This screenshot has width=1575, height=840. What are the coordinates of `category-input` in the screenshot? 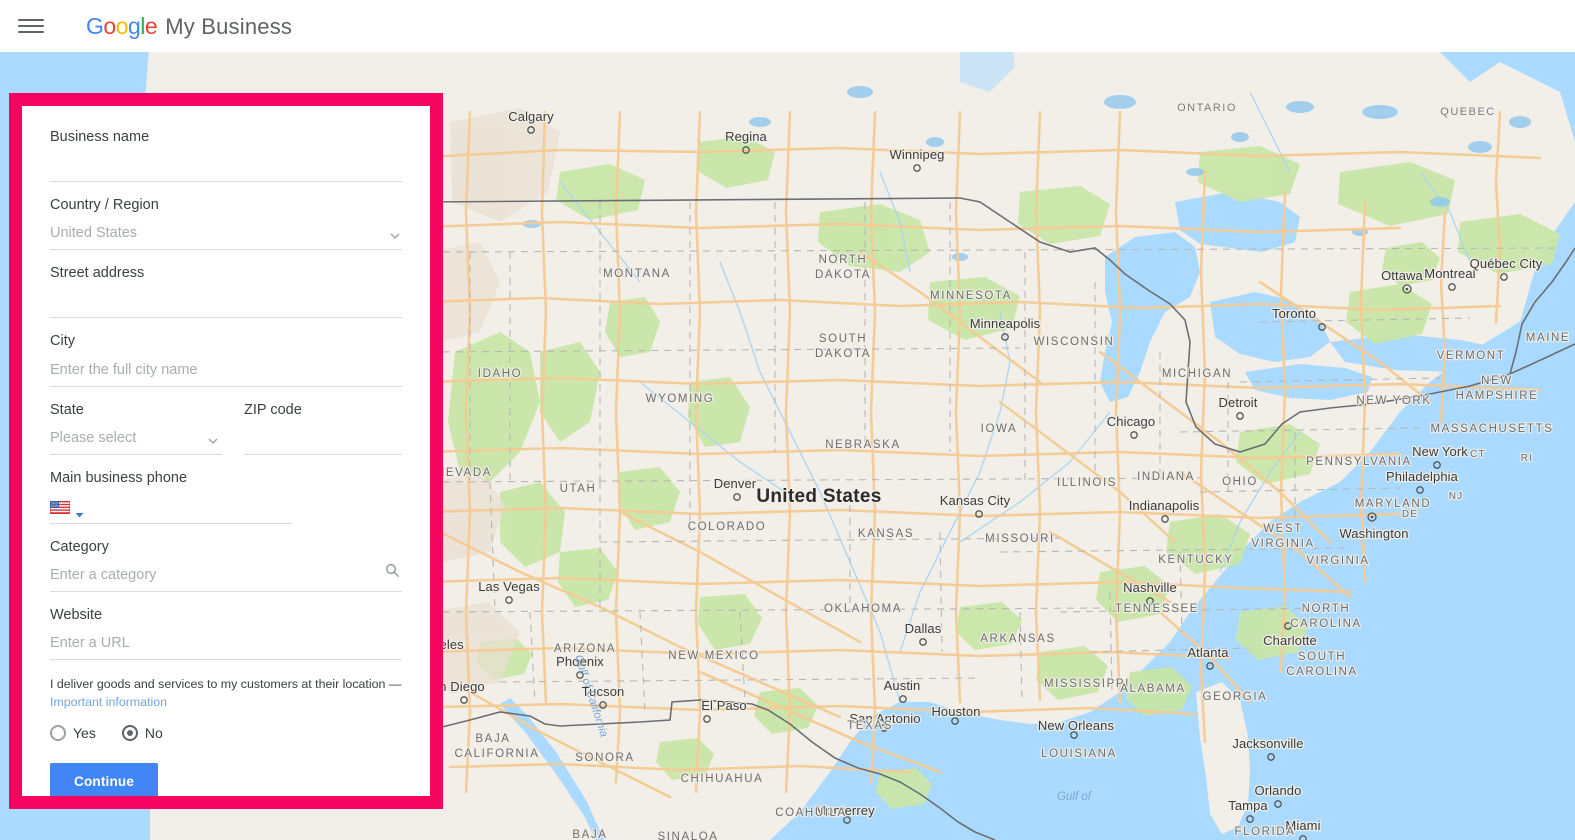 It's located at (226, 577).